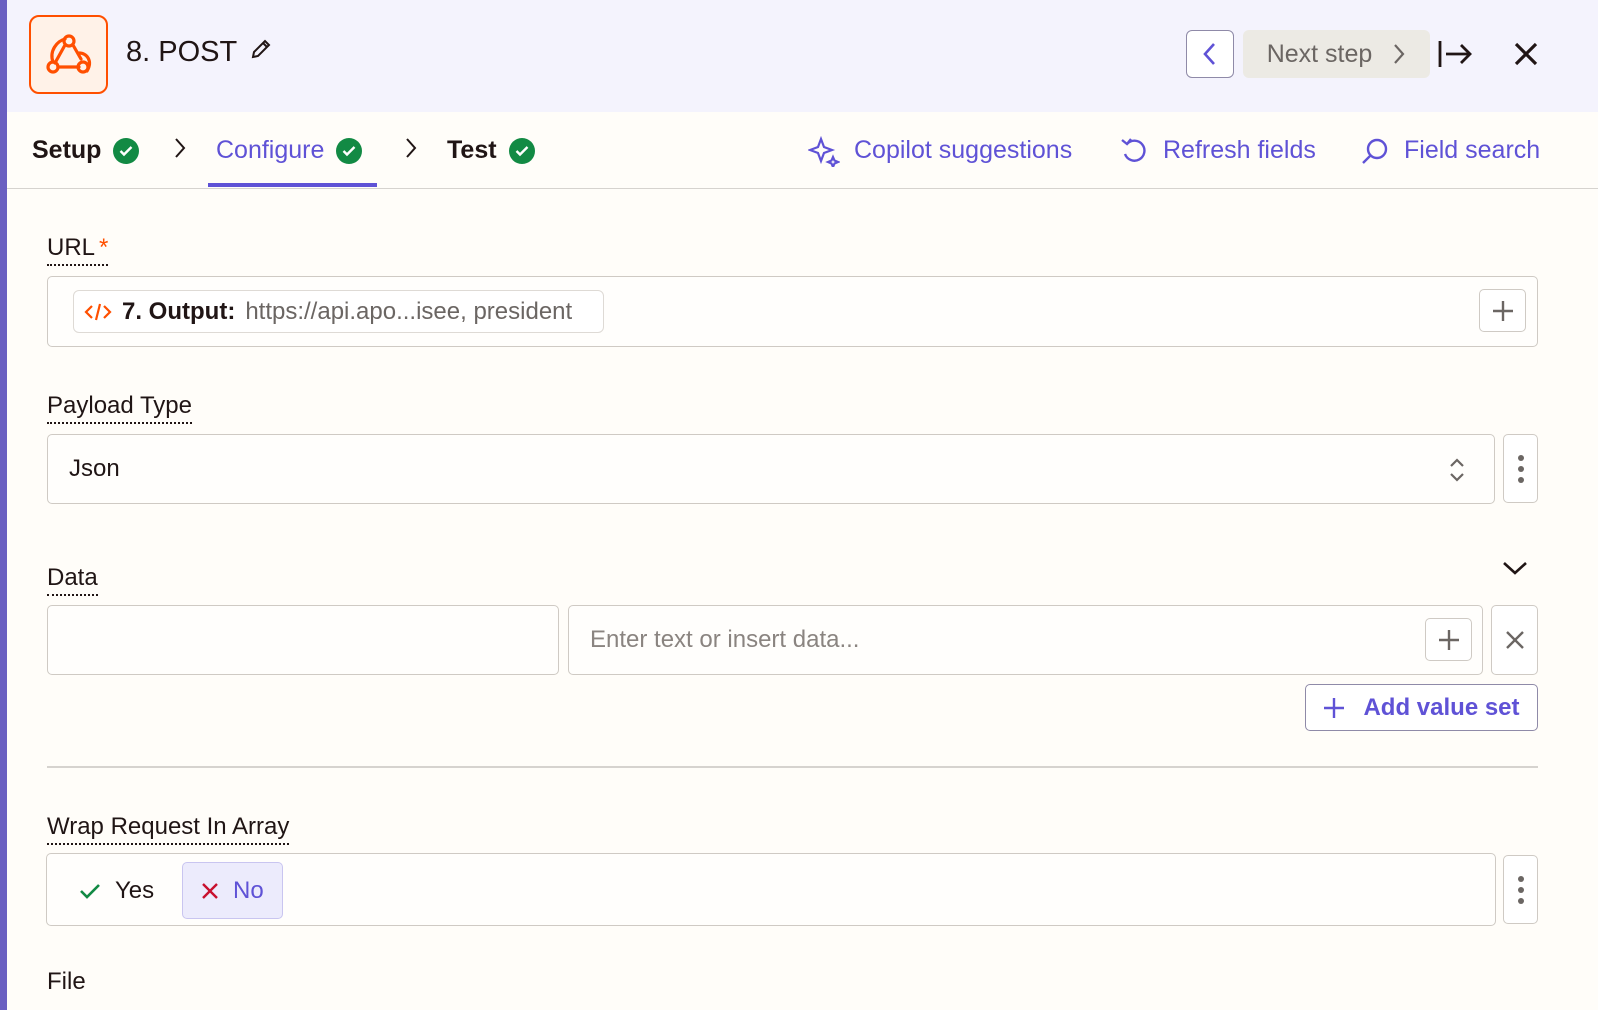  What do you see at coordinates (292, 185) in the screenshot?
I see `active-tab-indicator` at bounding box center [292, 185].